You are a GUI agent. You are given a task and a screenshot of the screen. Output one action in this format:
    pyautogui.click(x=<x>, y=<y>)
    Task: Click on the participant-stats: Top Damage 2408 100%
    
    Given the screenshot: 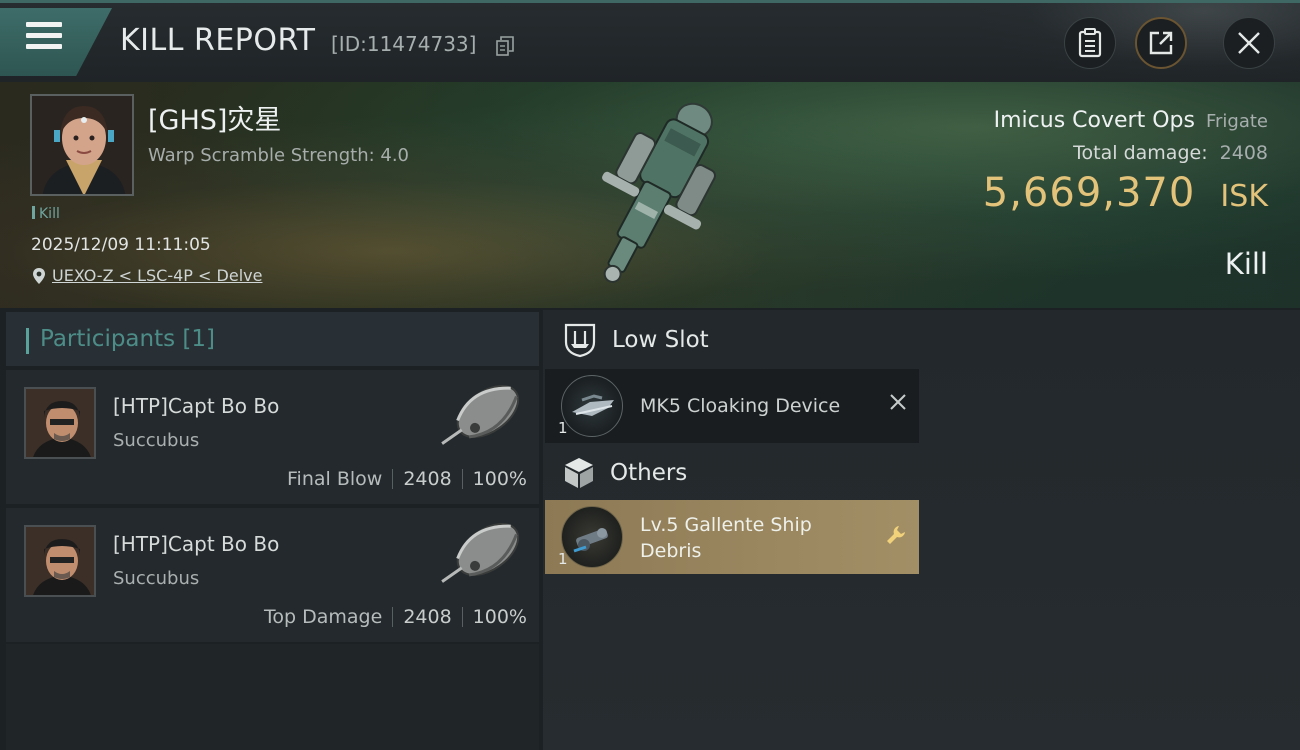 What is the action you would take?
    pyautogui.click(x=395, y=617)
    